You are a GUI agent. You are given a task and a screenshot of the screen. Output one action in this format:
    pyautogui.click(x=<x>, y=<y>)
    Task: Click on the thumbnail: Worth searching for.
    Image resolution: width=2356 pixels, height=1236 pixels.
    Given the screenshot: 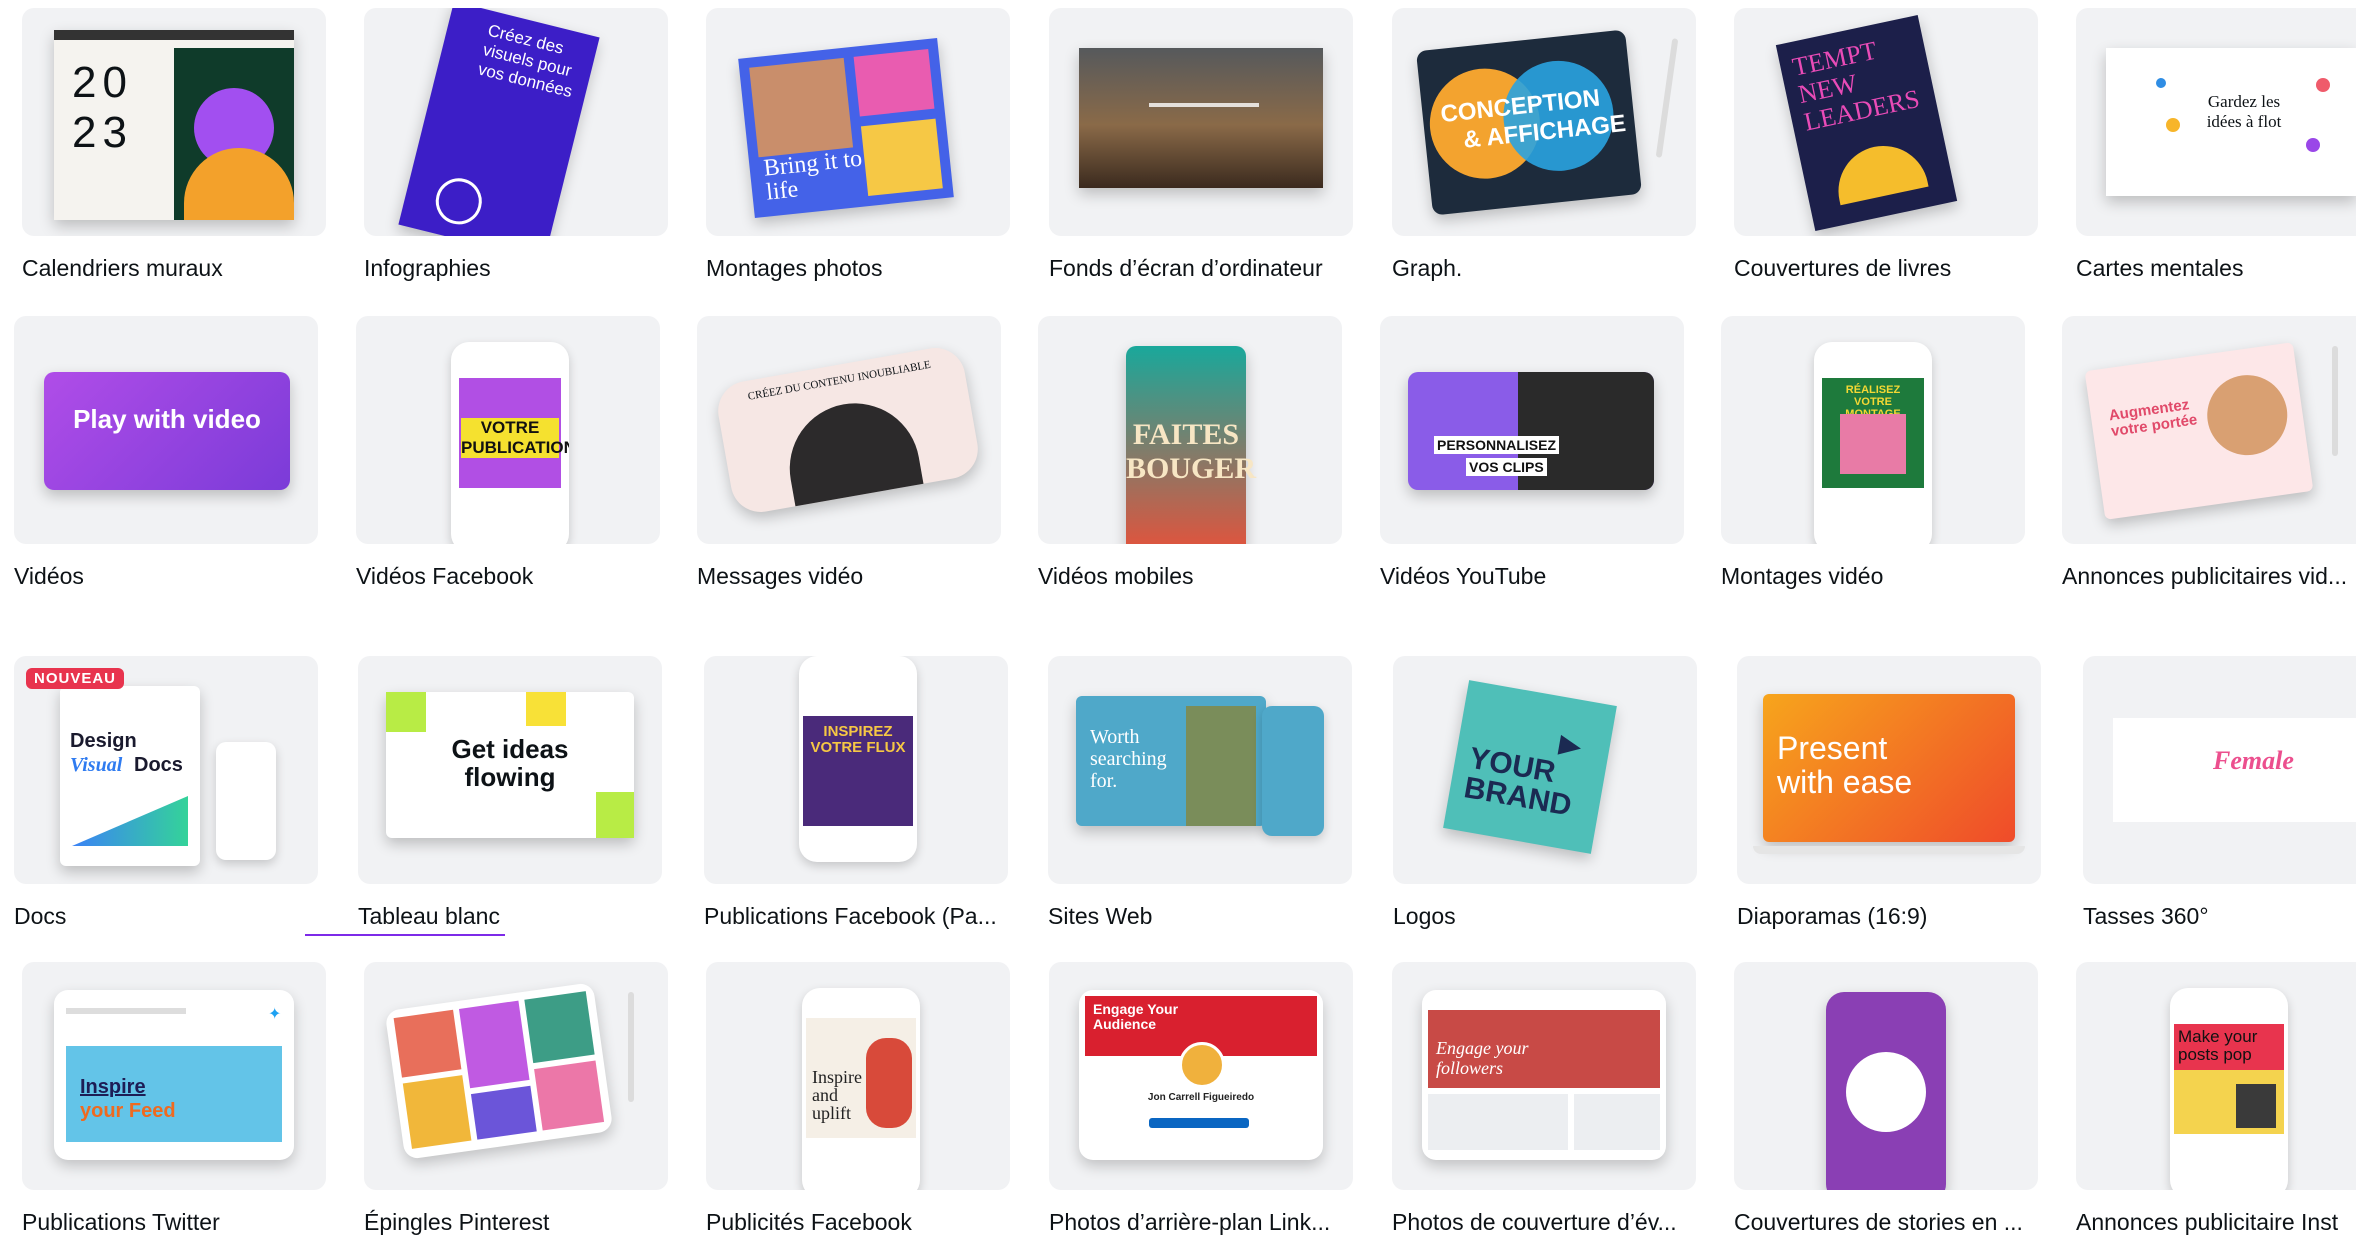 What is the action you would take?
    pyautogui.click(x=1200, y=770)
    